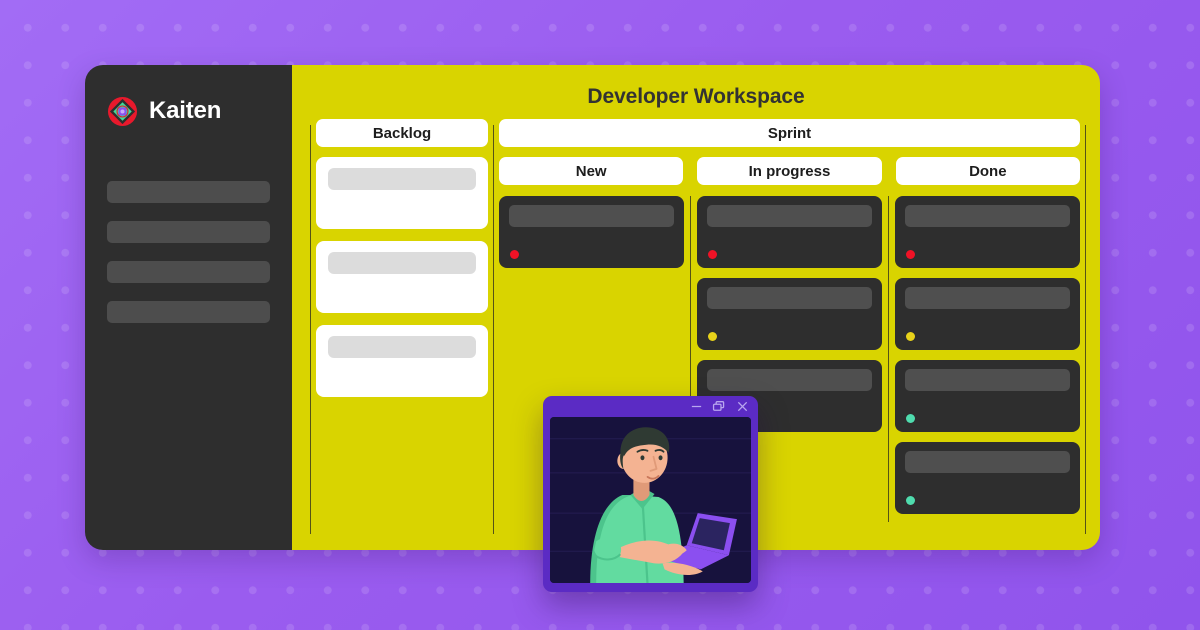 This screenshot has width=1200, height=630. What do you see at coordinates (1085, 329) in the screenshot?
I see `board-divider-right` at bounding box center [1085, 329].